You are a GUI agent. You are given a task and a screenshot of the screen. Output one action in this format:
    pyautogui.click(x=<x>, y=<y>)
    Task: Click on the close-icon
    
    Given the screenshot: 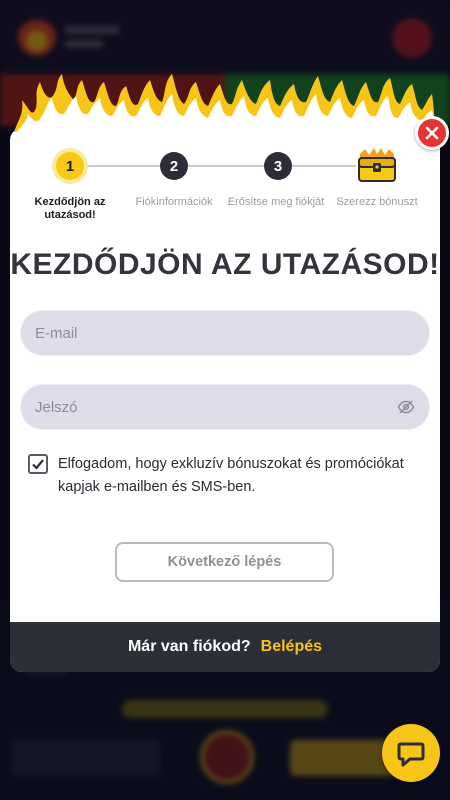 What is the action you would take?
    pyautogui.click(x=432, y=133)
    